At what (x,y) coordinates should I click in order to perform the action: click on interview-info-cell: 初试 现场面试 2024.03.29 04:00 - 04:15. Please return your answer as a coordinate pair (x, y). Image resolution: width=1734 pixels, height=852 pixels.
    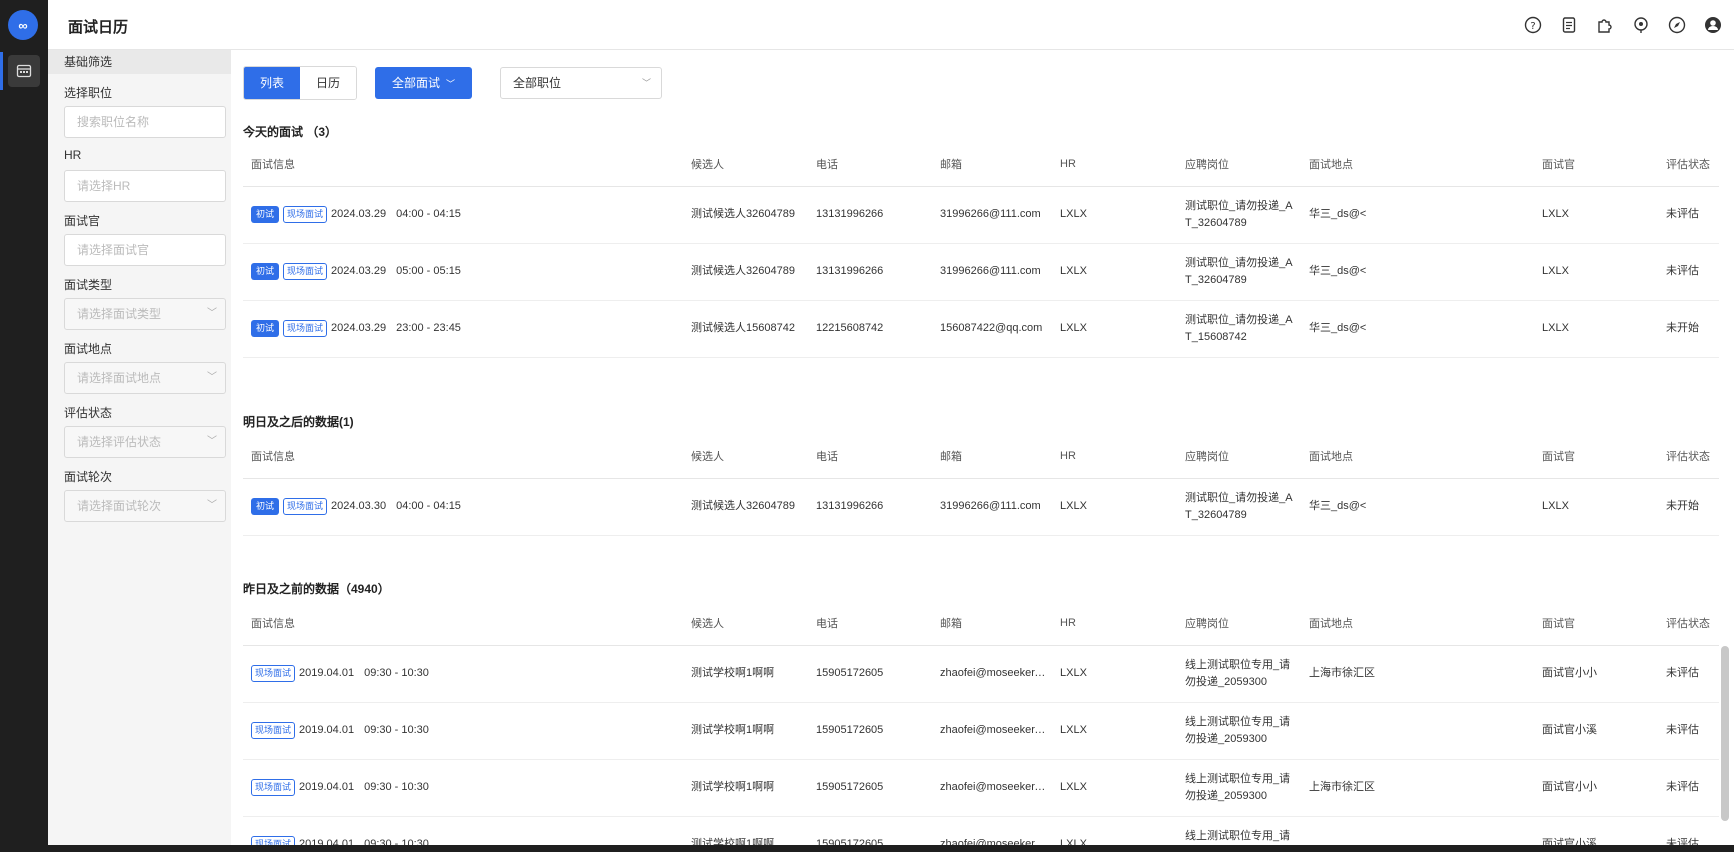
    Looking at the image, I should click on (463, 215).